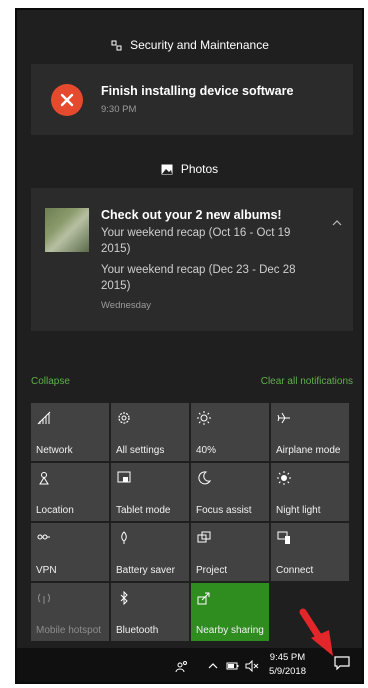 This screenshot has width=368, height=688. Describe the element at coordinates (140, 450) in the screenshot. I see `tile-label: All settings` at that location.